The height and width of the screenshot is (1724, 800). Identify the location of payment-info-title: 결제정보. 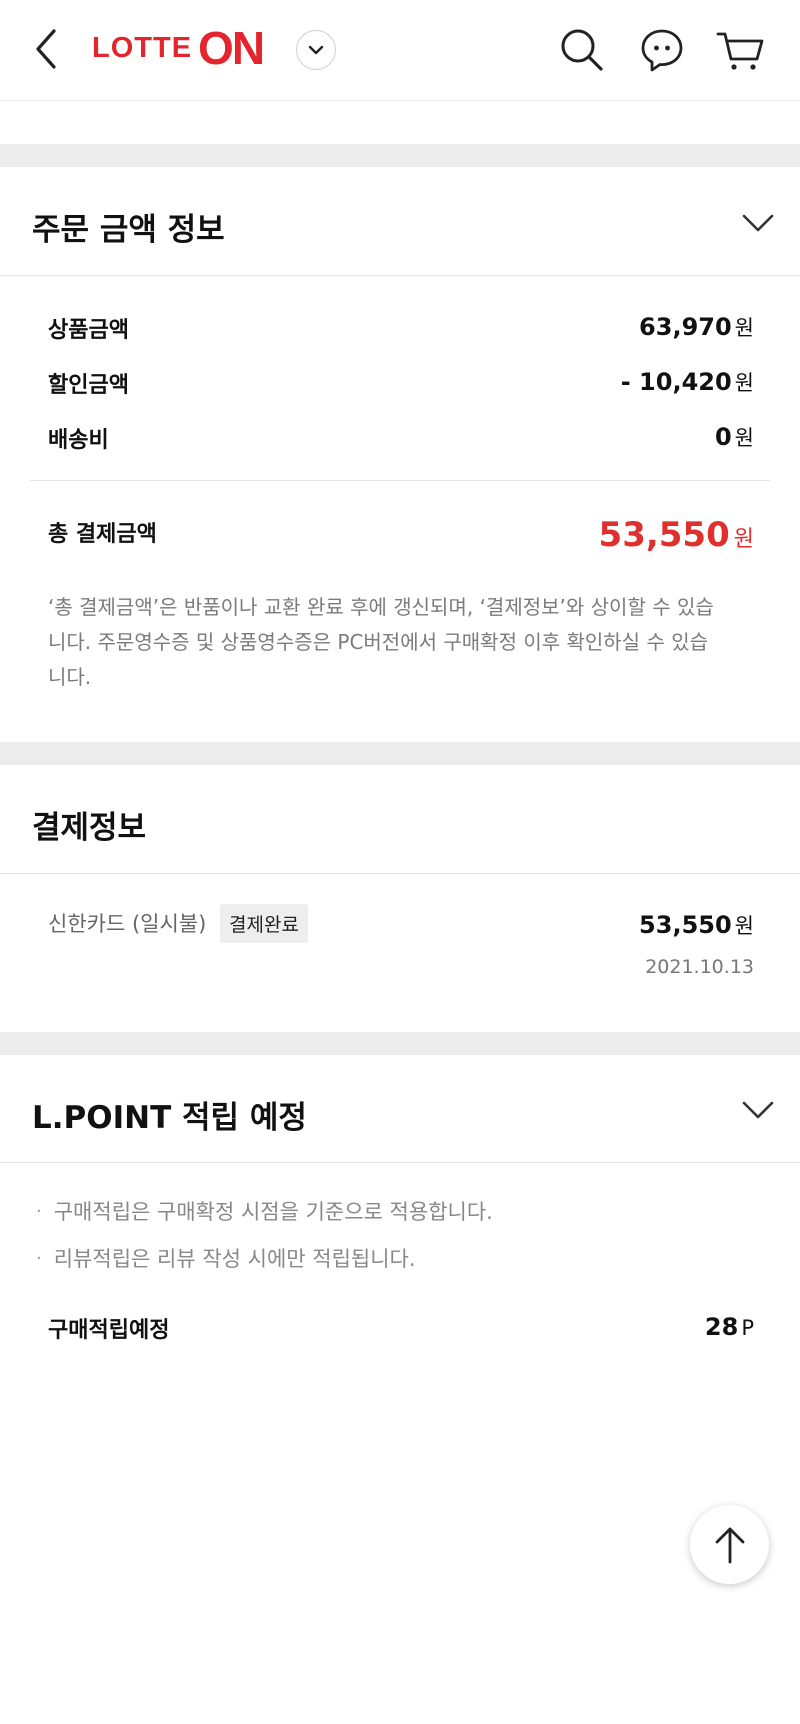
(89, 828).